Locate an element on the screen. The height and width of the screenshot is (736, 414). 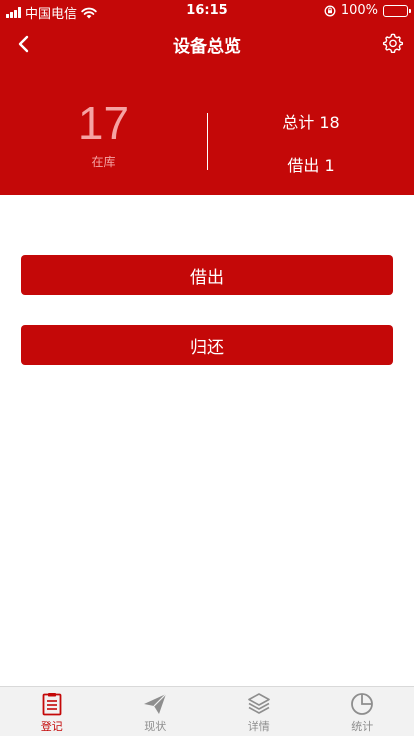
page-title: 设备总览 is located at coordinates (207, 47).